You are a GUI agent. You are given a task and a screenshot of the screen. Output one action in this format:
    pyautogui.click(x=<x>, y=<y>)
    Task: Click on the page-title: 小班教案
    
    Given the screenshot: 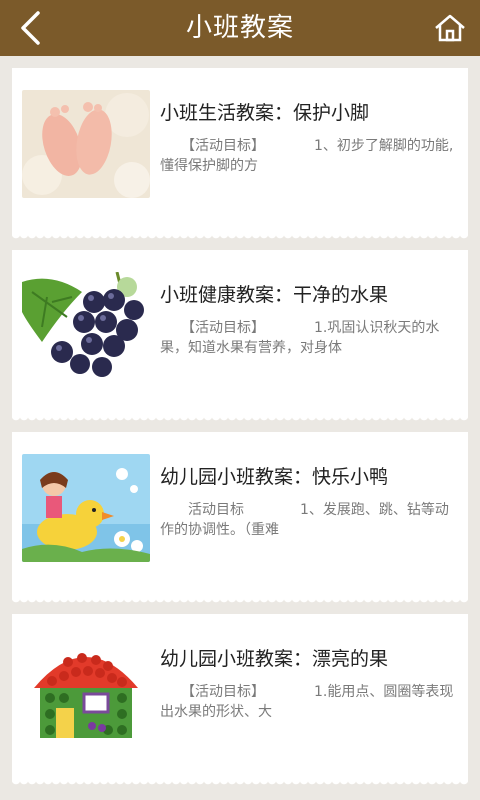 What is the action you would take?
    pyautogui.click(x=239, y=28)
    